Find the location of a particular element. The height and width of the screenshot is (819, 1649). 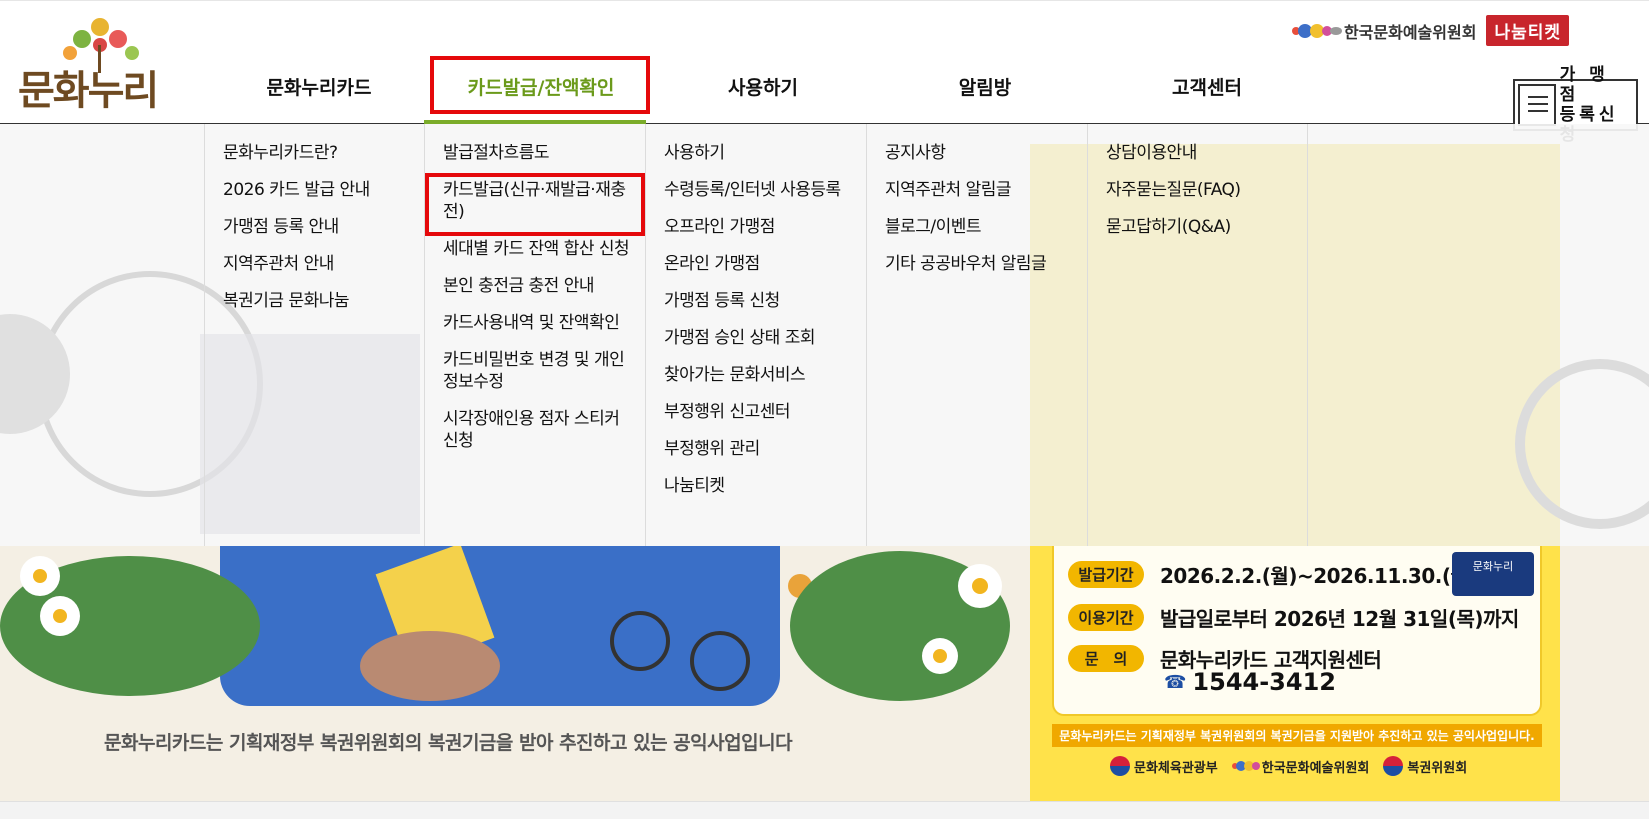

menu-item: 발급절차흐름도 is located at coordinates (541, 153).